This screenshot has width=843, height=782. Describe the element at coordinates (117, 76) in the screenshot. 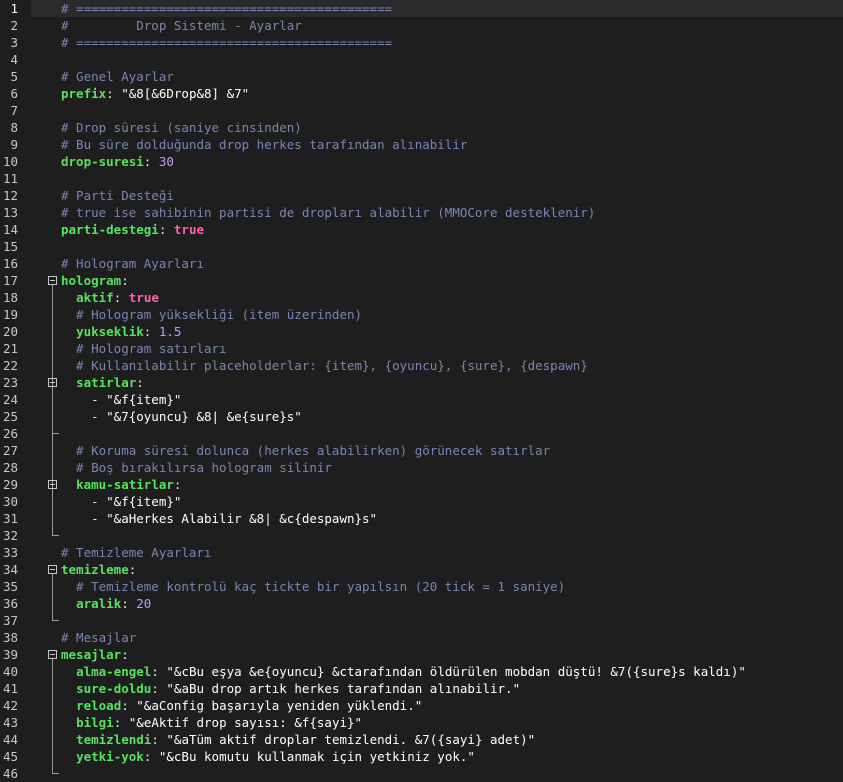

I see `code-text: # Genel Ayarlar` at that location.